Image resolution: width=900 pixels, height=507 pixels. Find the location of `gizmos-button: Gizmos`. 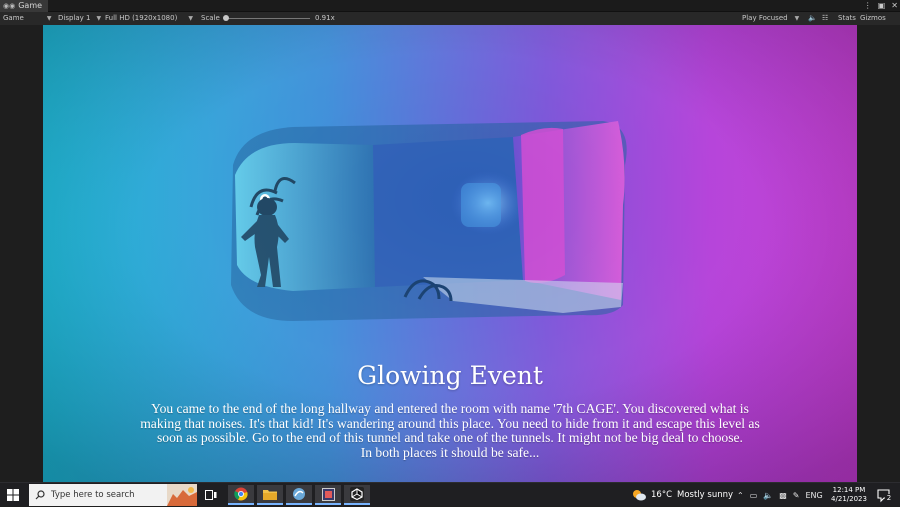

gizmos-button: Gizmos is located at coordinates (873, 18).